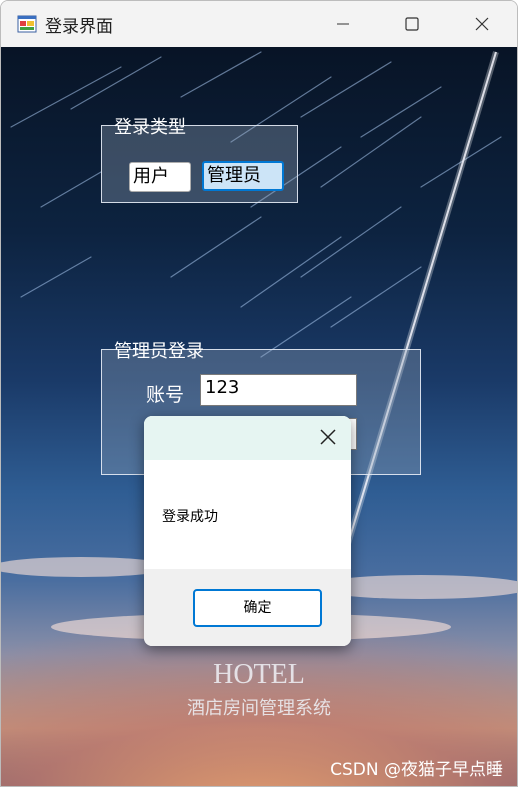  What do you see at coordinates (416, 770) in the screenshot?
I see `csdn-watermark: CSDN @夜猫子早点睡` at bounding box center [416, 770].